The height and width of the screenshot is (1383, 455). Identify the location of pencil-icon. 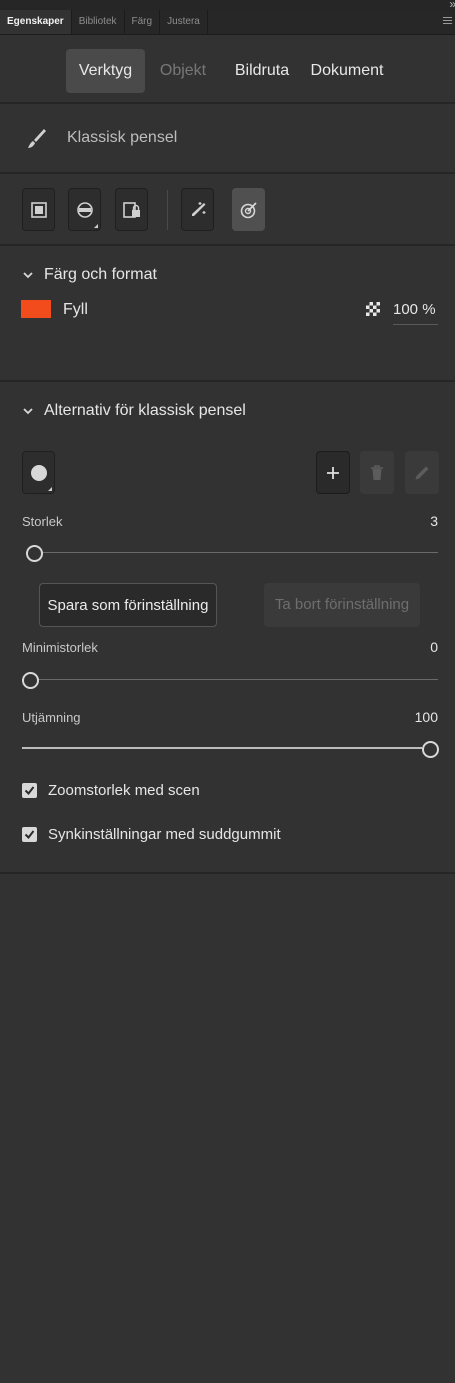
(422, 472).